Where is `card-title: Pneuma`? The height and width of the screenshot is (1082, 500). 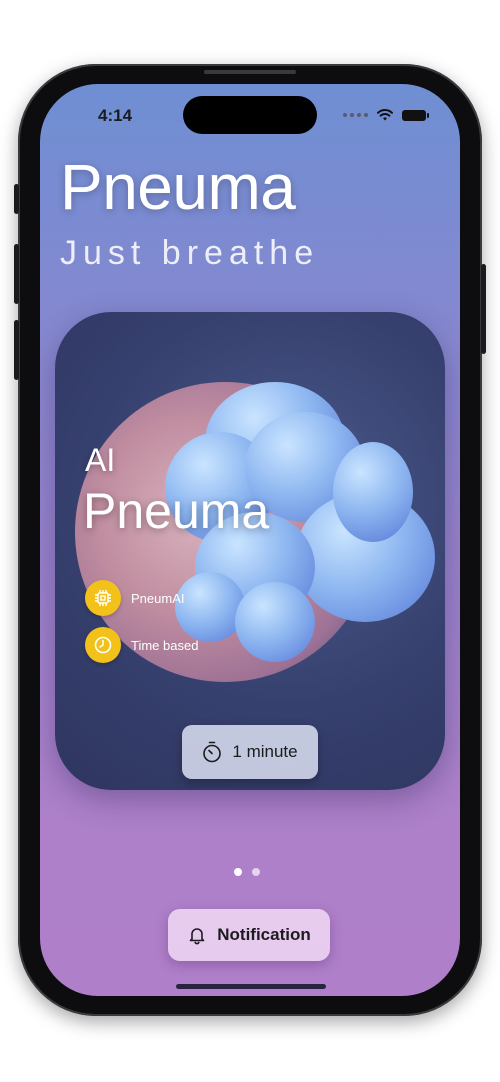
card-title: Pneuma is located at coordinates (176, 511).